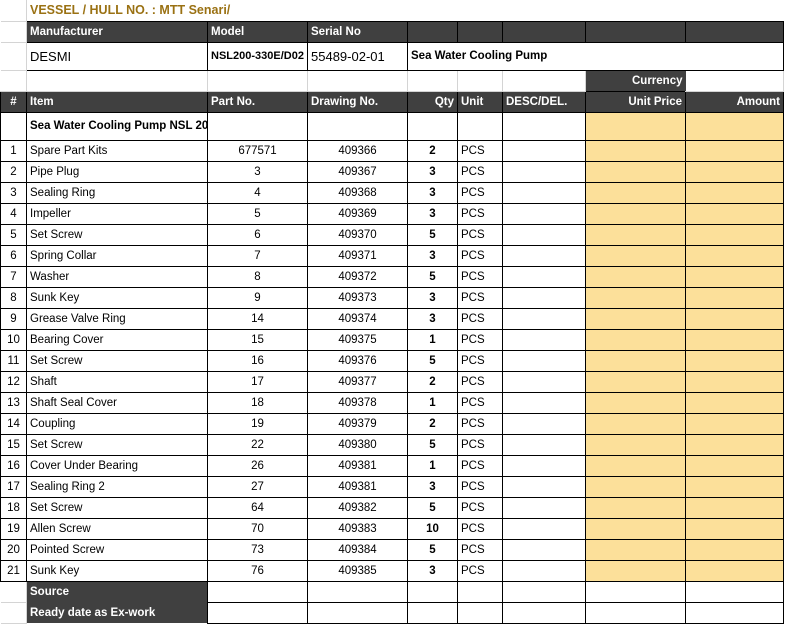  What do you see at coordinates (357, 486) in the screenshot?
I see `cell-drawing-no: 409381` at bounding box center [357, 486].